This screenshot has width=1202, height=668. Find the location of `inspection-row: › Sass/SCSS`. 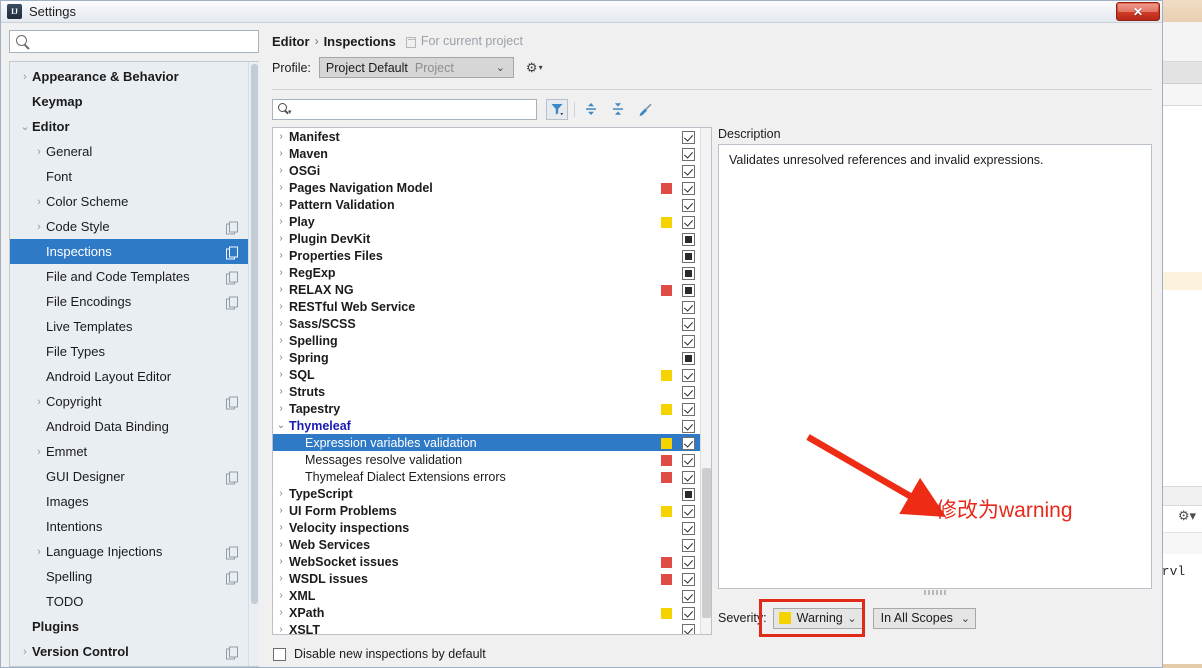

inspection-row: › Sass/SCSS is located at coordinates (486, 323).